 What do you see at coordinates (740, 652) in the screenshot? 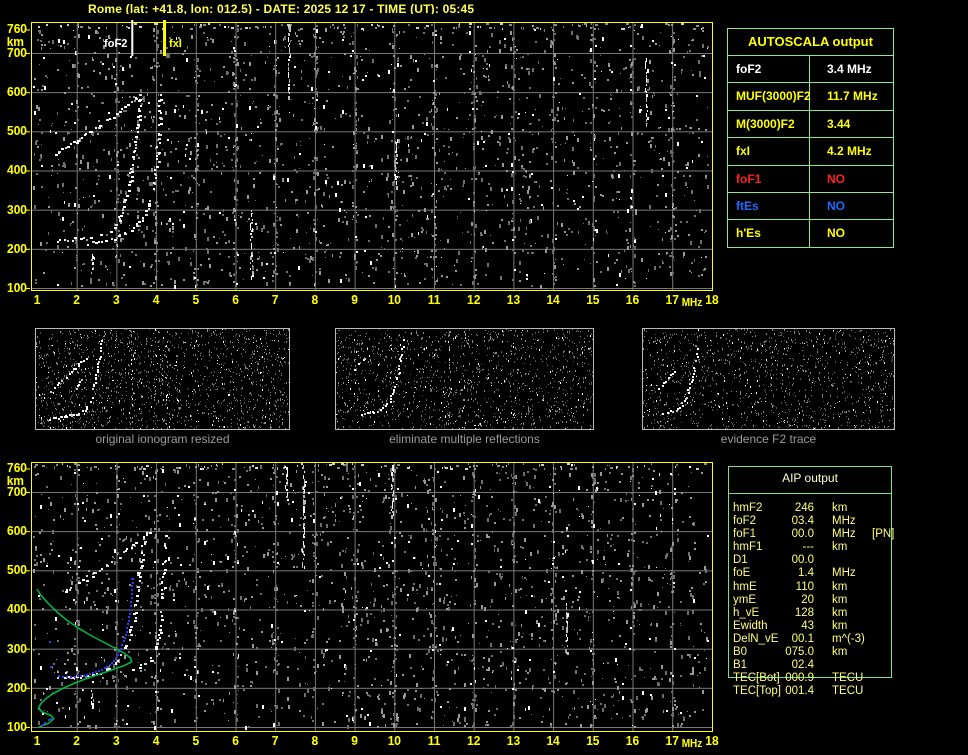
I see `param-label: B0` at bounding box center [740, 652].